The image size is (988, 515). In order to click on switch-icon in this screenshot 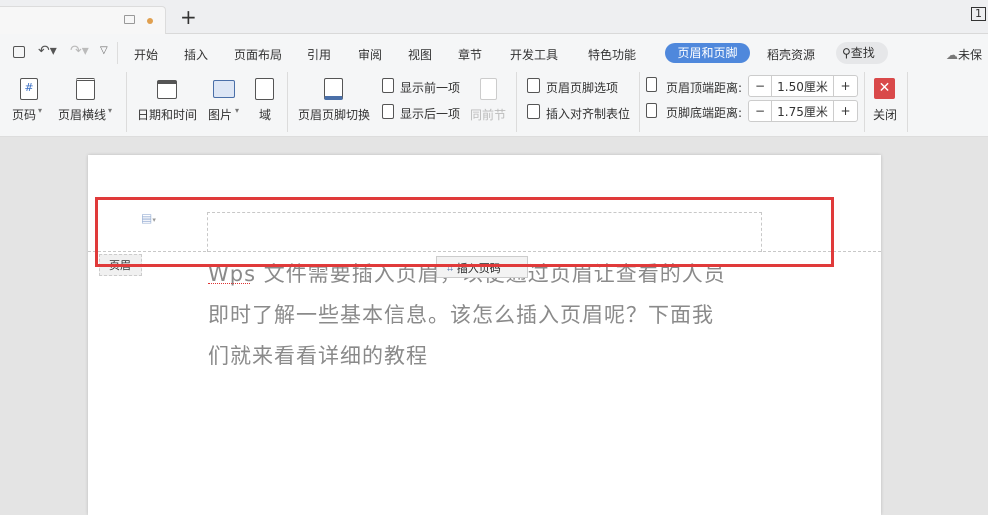, I will do `click(333, 89)`.